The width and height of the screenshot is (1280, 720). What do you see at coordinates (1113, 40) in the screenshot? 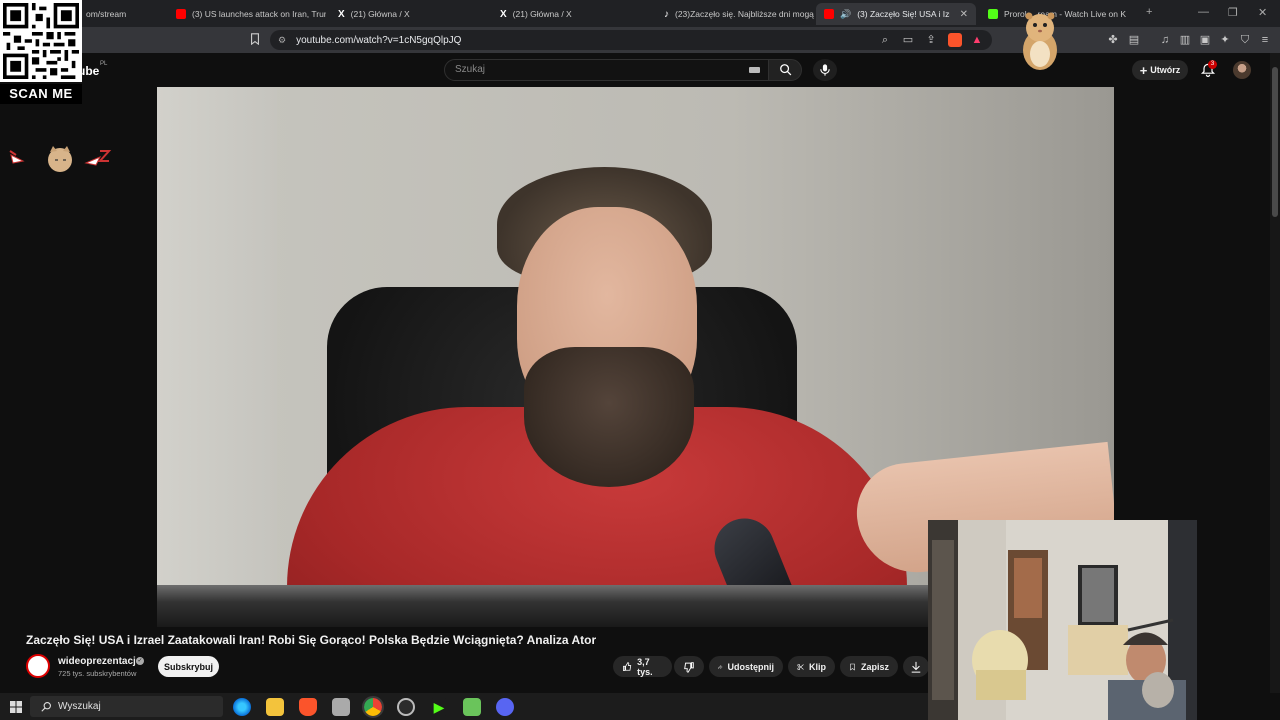
I see `extensions-icon: ✤` at bounding box center [1113, 40].